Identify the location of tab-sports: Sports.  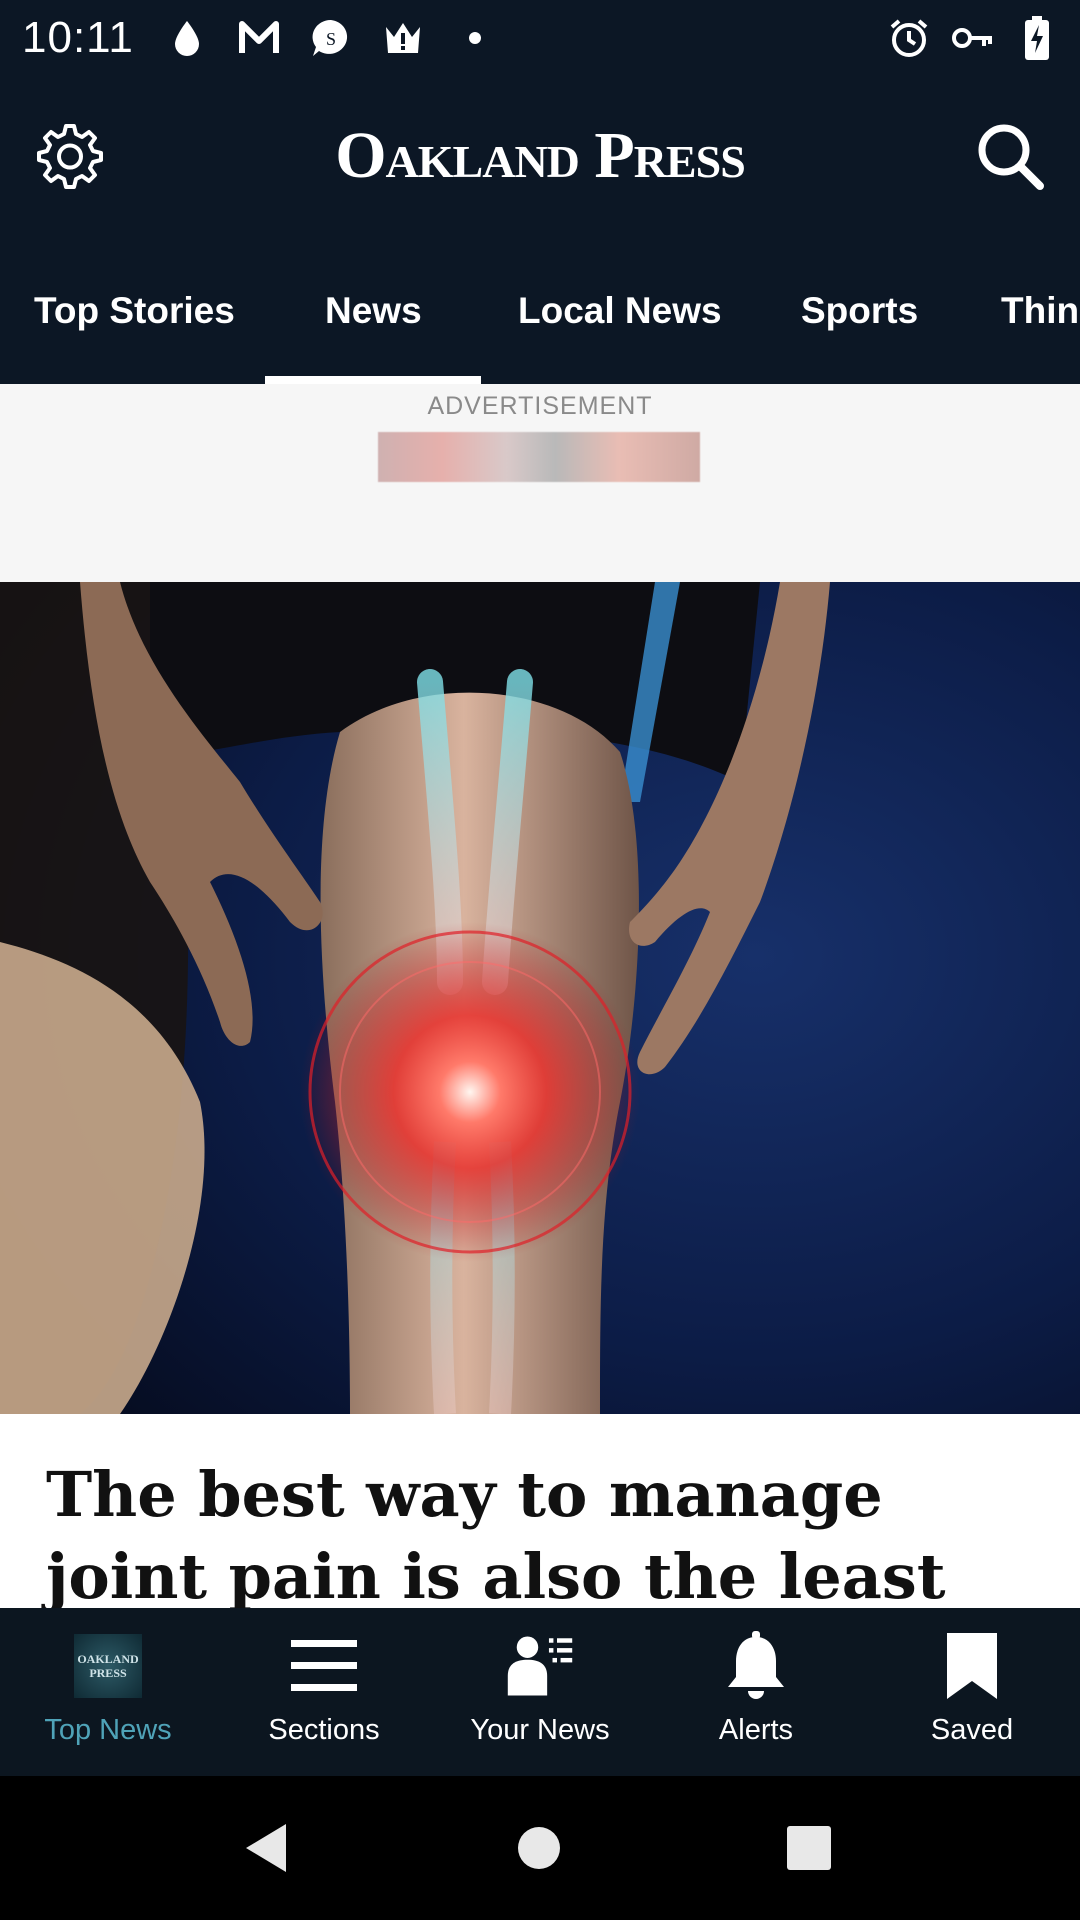
(859, 311).